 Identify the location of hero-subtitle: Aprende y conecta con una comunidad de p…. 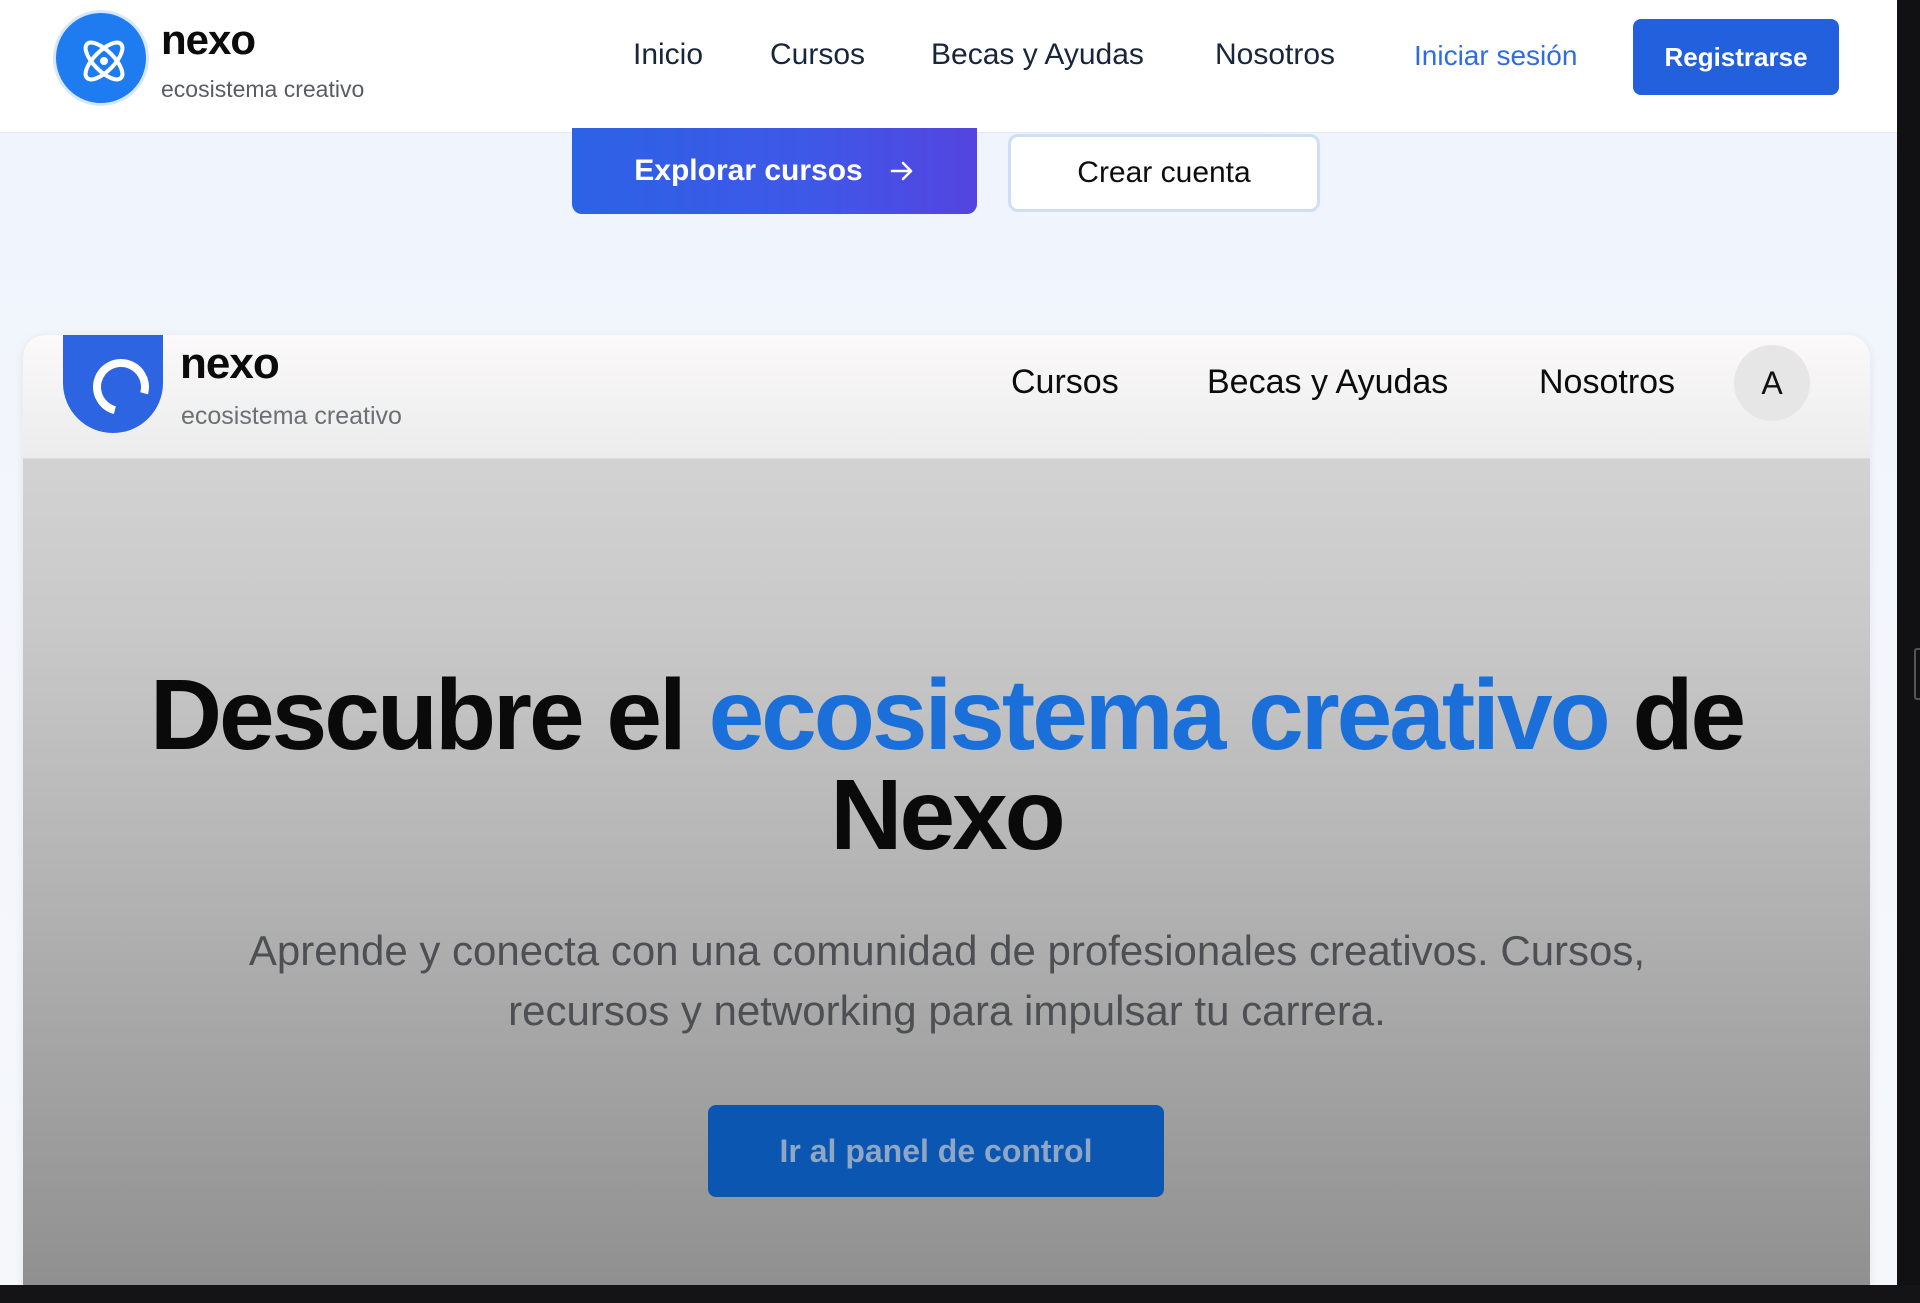
(947, 981).